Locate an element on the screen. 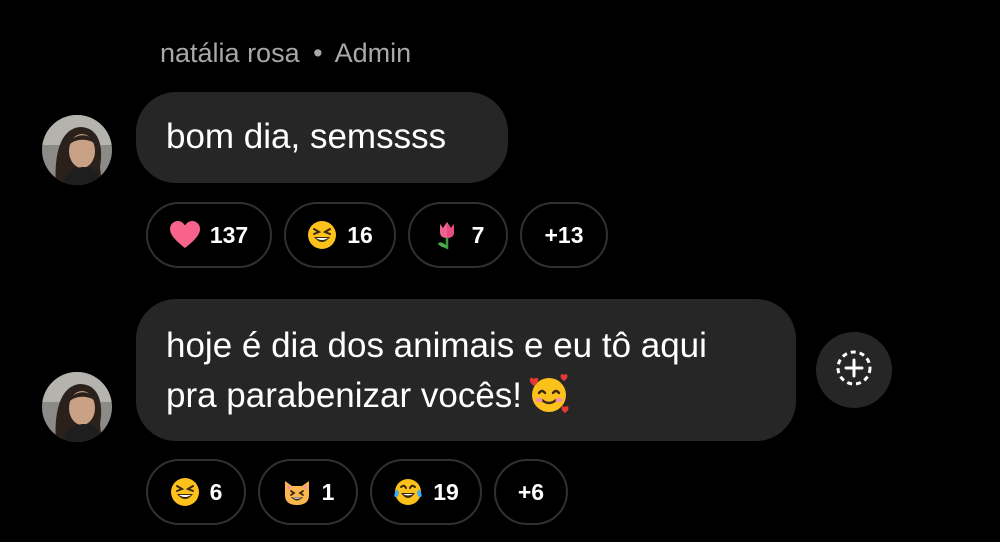 The height and width of the screenshot is (542, 1000). reaction-pill-cat: 1 is located at coordinates (308, 492).